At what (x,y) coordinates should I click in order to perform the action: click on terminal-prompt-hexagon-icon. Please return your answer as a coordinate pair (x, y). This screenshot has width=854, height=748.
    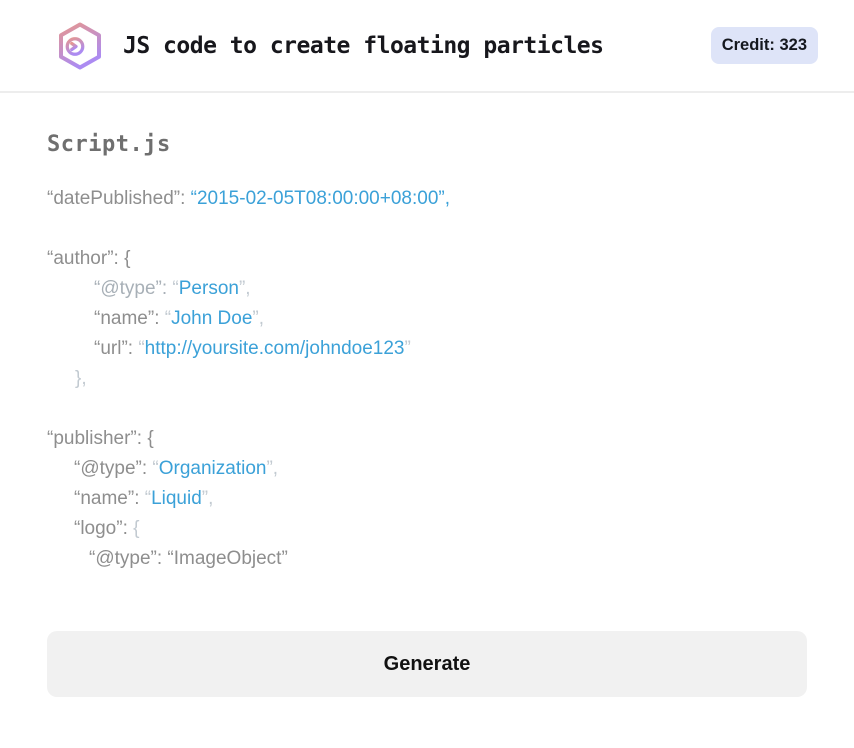
    Looking at the image, I should click on (80, 45).